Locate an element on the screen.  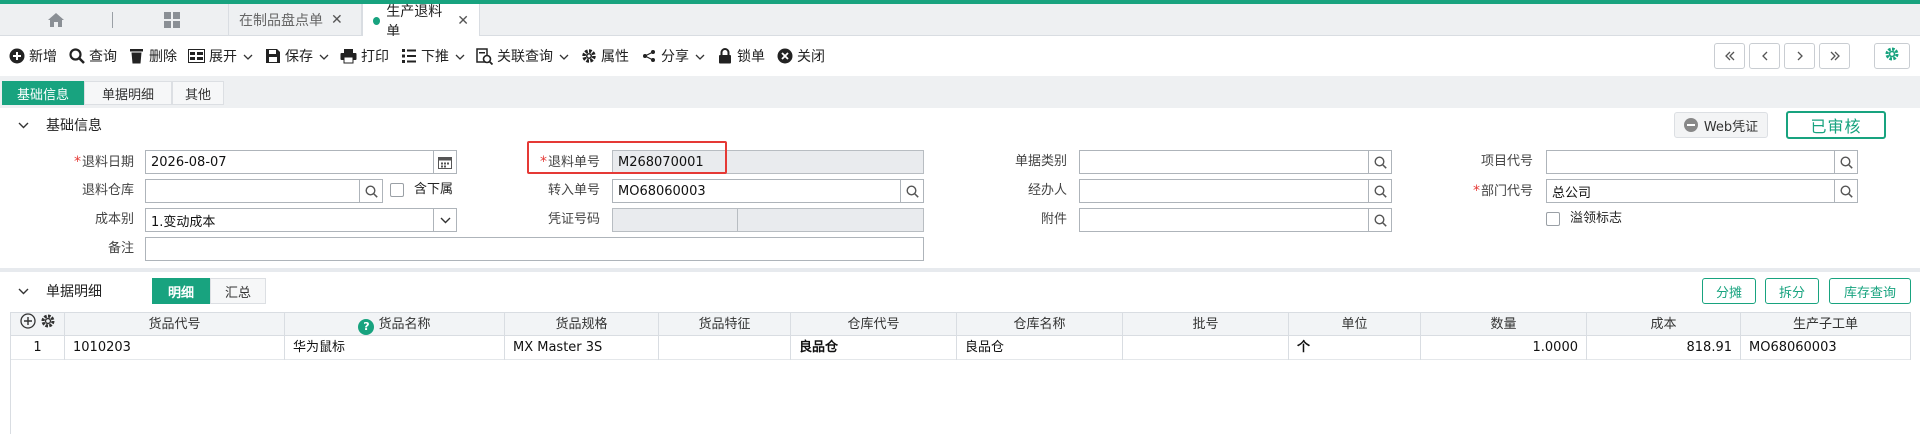
record-pager is located at coordinates (1780, 56).